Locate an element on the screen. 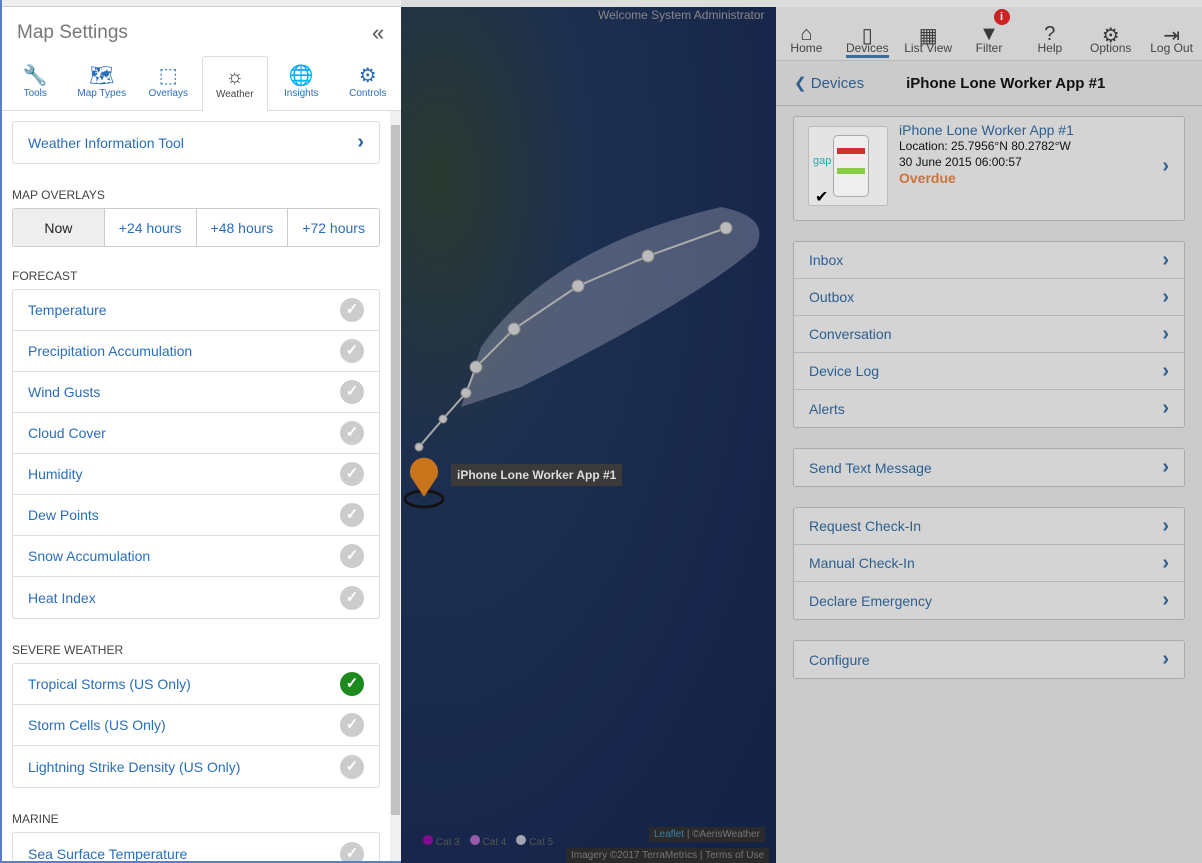 The width and height of the screenshot is (1202, 863). layer-toggle-row: Cloud Cover ✓ is located at coordinates (196, 433).